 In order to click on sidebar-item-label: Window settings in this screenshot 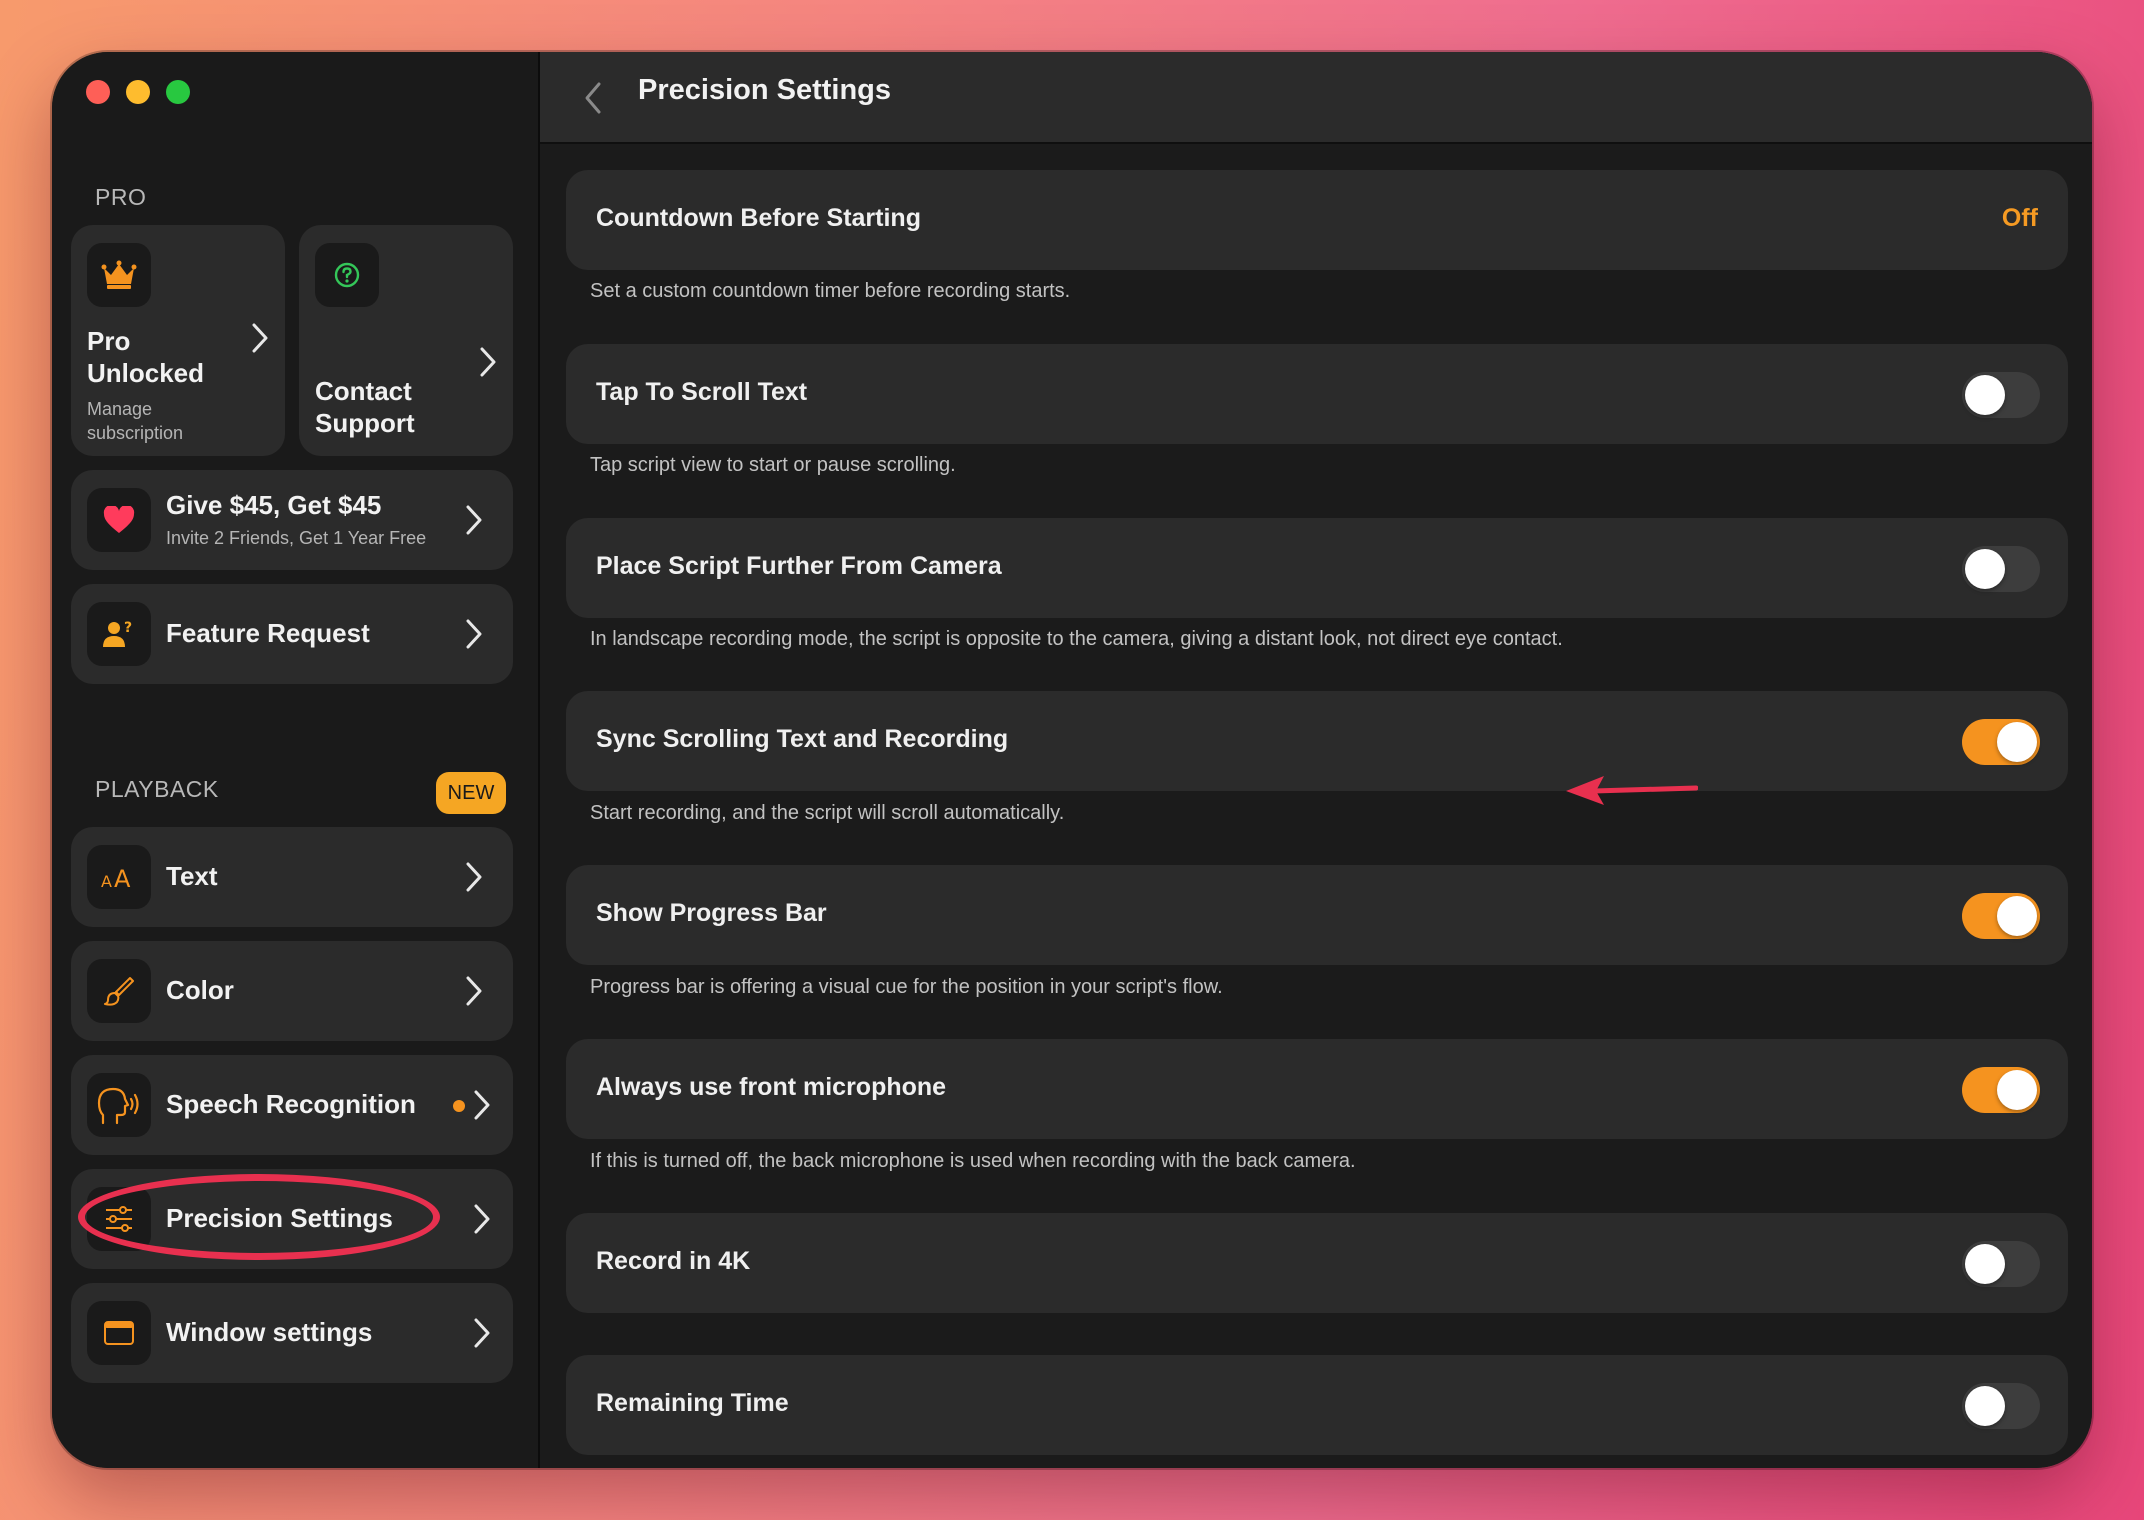, I will do `click(269, 1332)`.